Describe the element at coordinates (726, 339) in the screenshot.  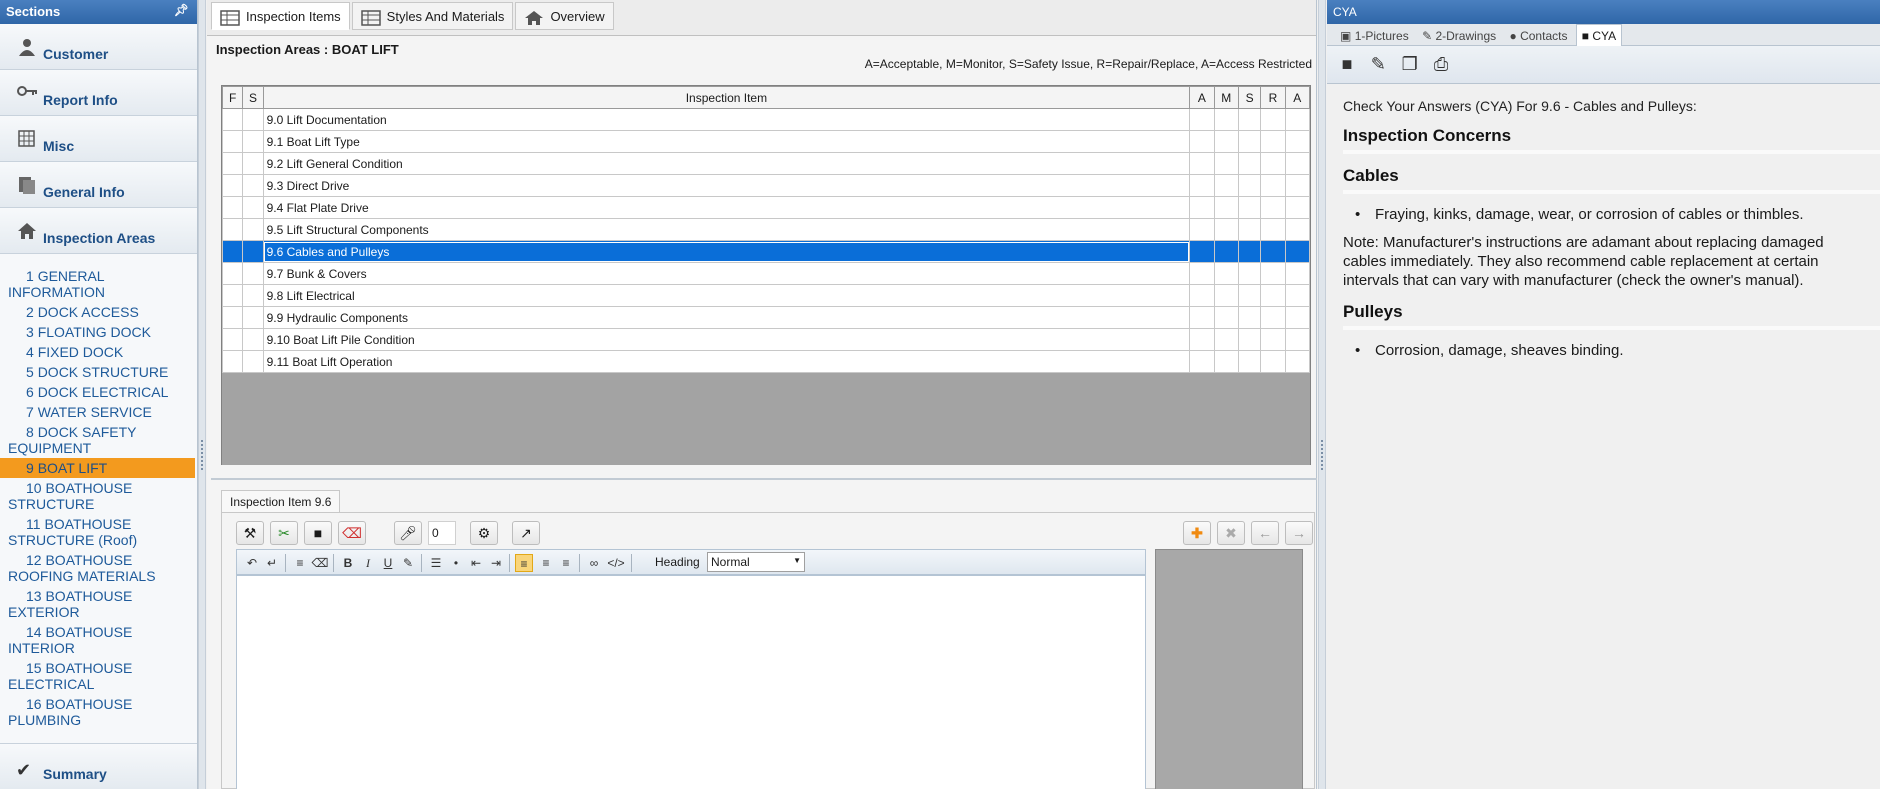
I see `item-cell: 9.10 Boat Lift Pile Condition` at that location.